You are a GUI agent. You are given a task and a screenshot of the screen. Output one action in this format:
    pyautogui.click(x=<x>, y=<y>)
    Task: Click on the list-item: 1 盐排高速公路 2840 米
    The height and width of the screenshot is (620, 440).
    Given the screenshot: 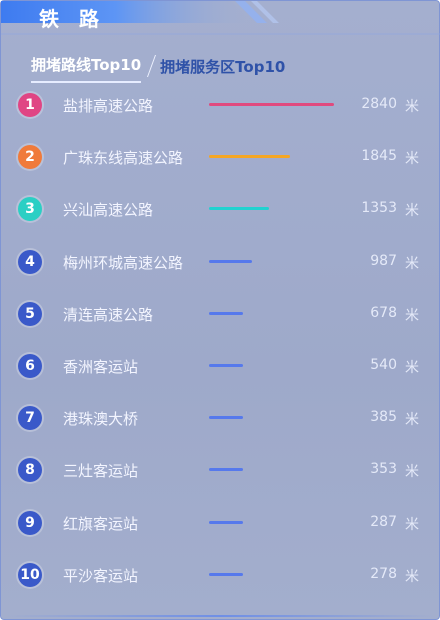 What is the action you would take?
    pyautogui.click(x=220, y=105)
    